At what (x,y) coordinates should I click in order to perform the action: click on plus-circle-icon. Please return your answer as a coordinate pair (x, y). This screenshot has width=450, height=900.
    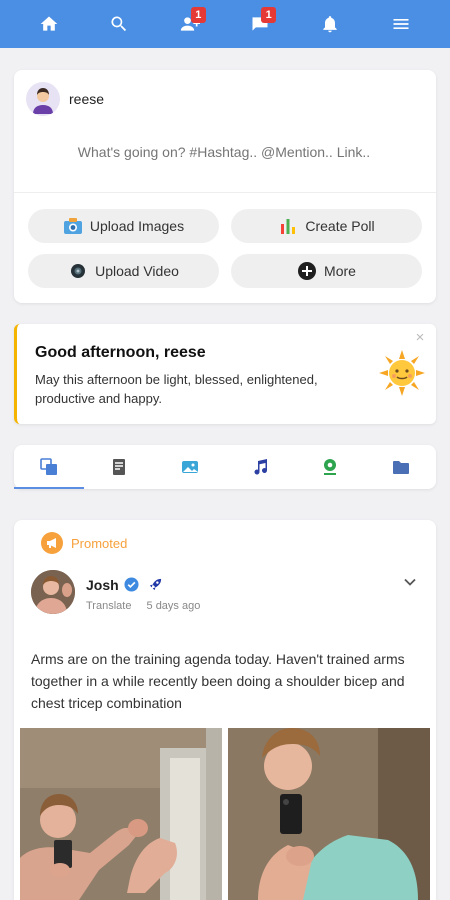
    Looking at the image, I should click on (307, 271).